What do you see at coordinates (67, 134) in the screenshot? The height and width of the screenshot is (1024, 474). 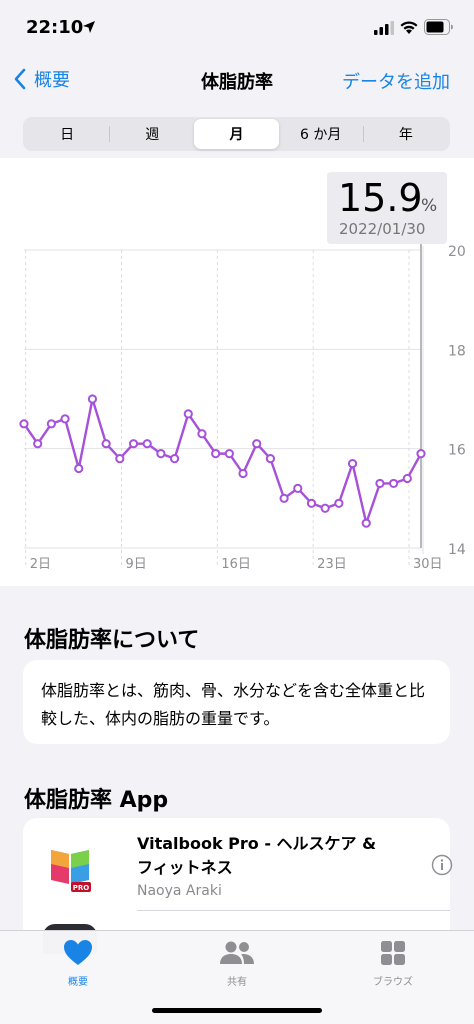 I see `segment-day: 日` at bounding box center [67, 134].